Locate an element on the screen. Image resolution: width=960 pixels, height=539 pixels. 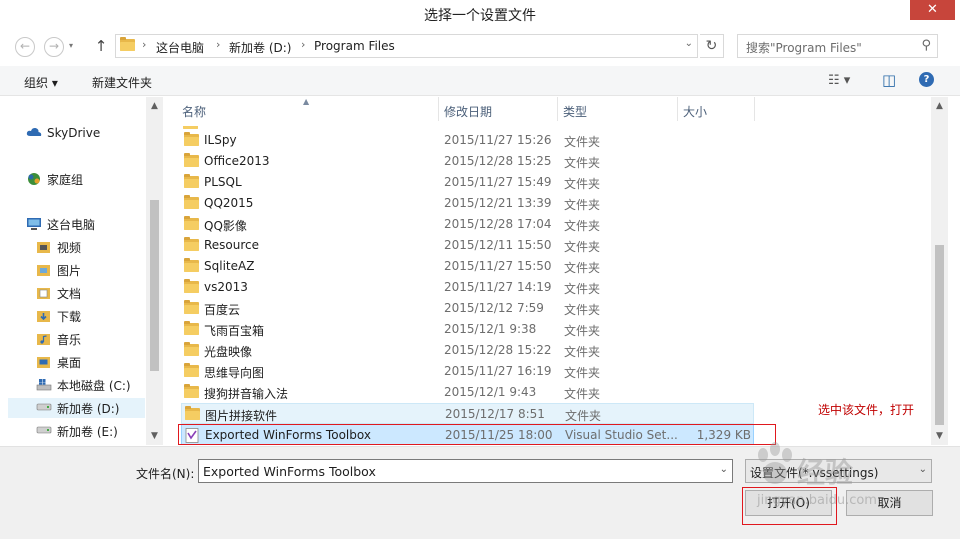
nav-item-drive-d: 新加卷 (D:) is located at coordinates (76, 408).